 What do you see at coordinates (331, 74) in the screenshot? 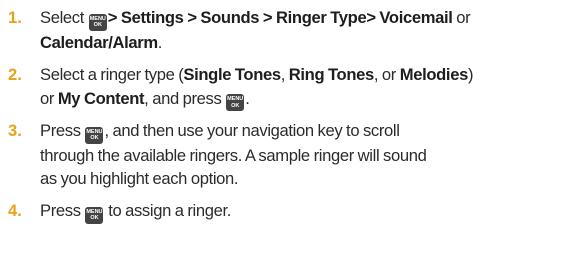
I see `menu-option: Ring Tones` at bounding box center [331, 74].